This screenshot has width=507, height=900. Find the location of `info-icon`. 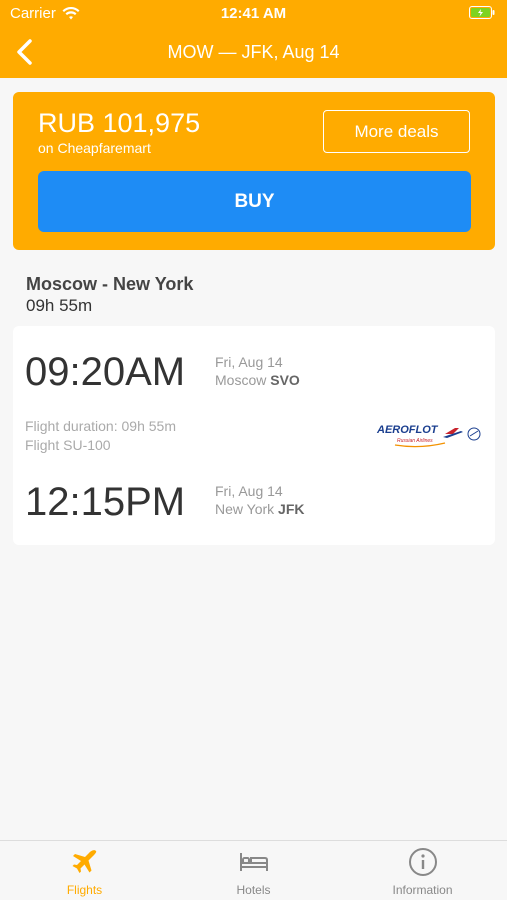

info-icon is located at coordinates (422, 862).